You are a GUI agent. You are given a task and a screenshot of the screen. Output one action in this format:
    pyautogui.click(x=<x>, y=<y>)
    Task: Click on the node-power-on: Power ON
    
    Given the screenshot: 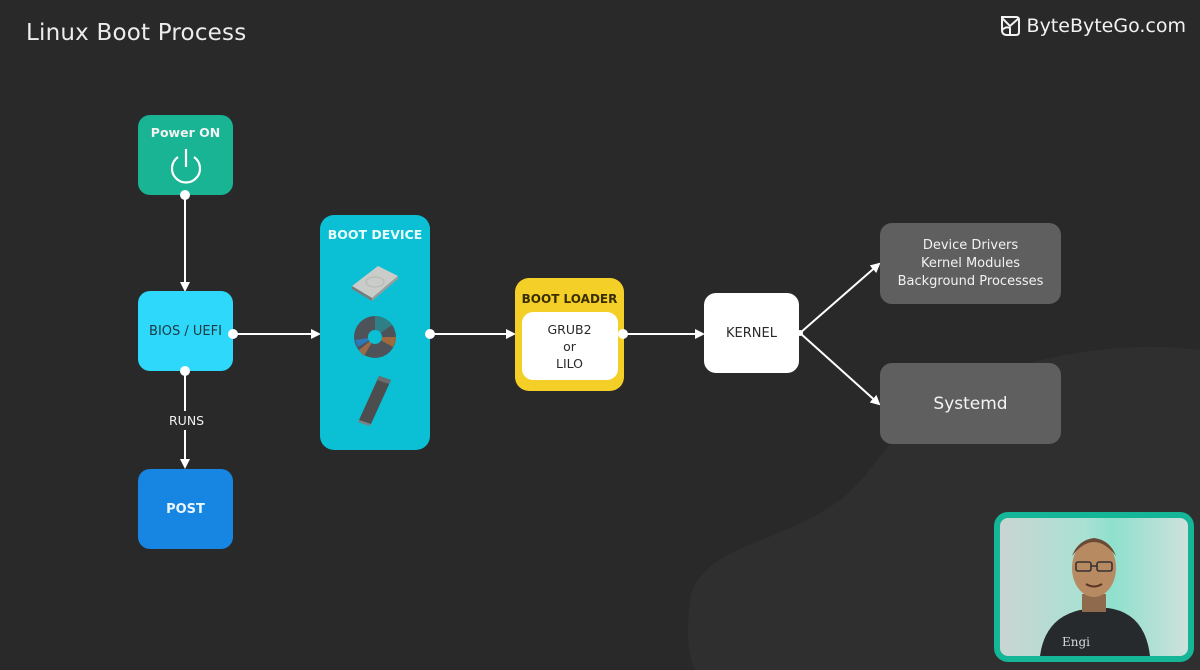 What is the action you would take?
    pyautogui.click(x=185, y=155)
    